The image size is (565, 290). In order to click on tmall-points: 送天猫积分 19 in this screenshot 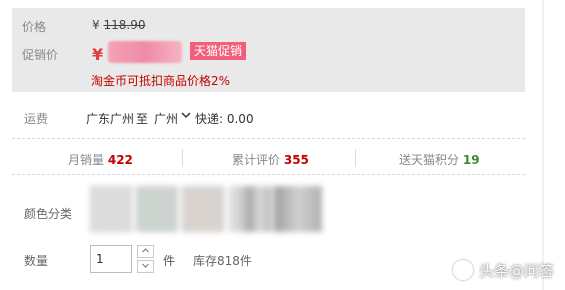, I will do `click(439, 159)`.